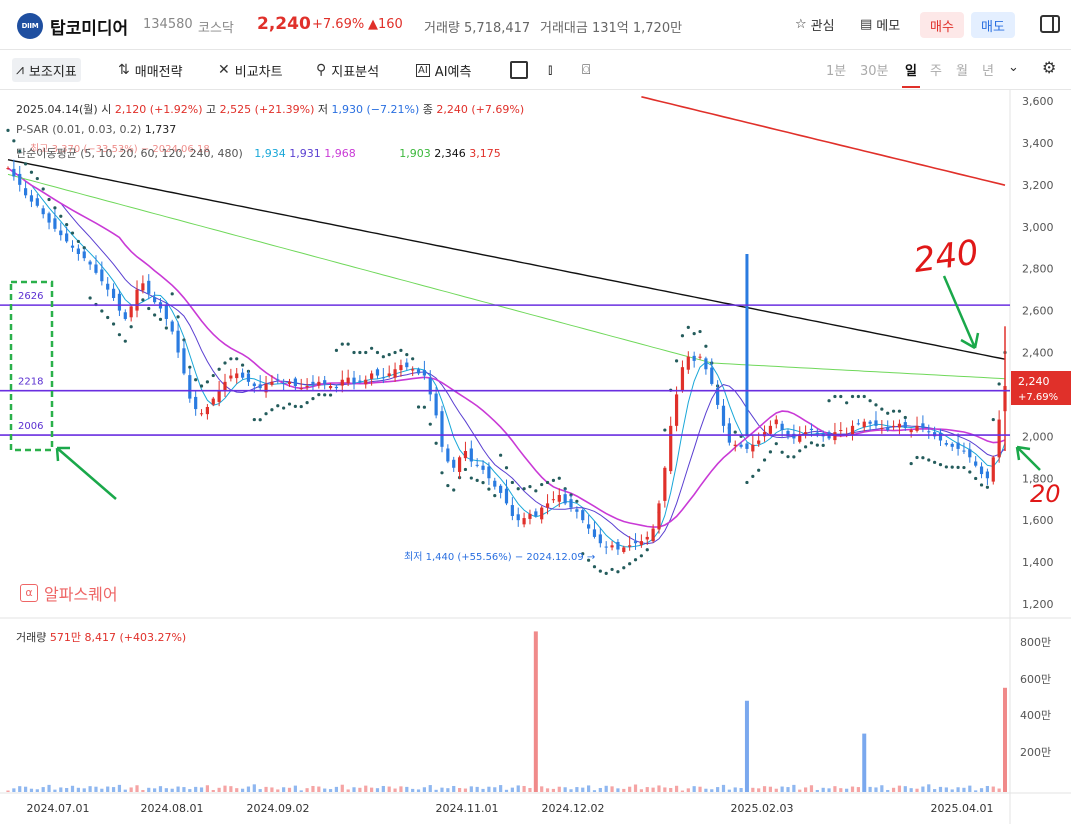 The height and width of the screenshot is (824, 1071). What do you see at coordinates (880, 24) in the screenshot?
I see `memo-button: ▤ 메모` at bounding box center [880, 24].